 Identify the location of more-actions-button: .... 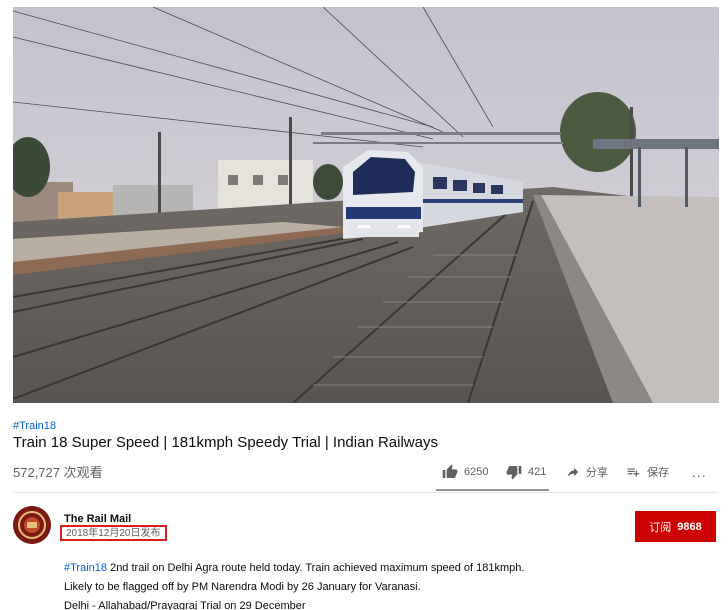
(699, 472).